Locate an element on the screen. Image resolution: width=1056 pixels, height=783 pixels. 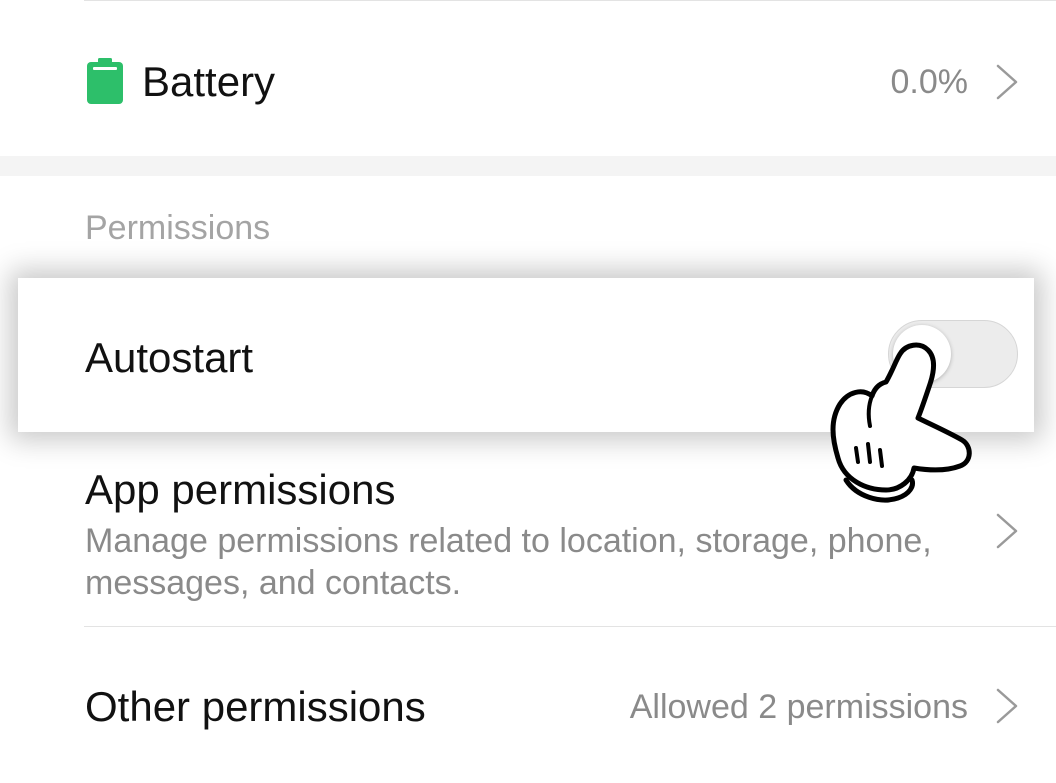
pointing-hand-icon is located at coordinates (901, 422).